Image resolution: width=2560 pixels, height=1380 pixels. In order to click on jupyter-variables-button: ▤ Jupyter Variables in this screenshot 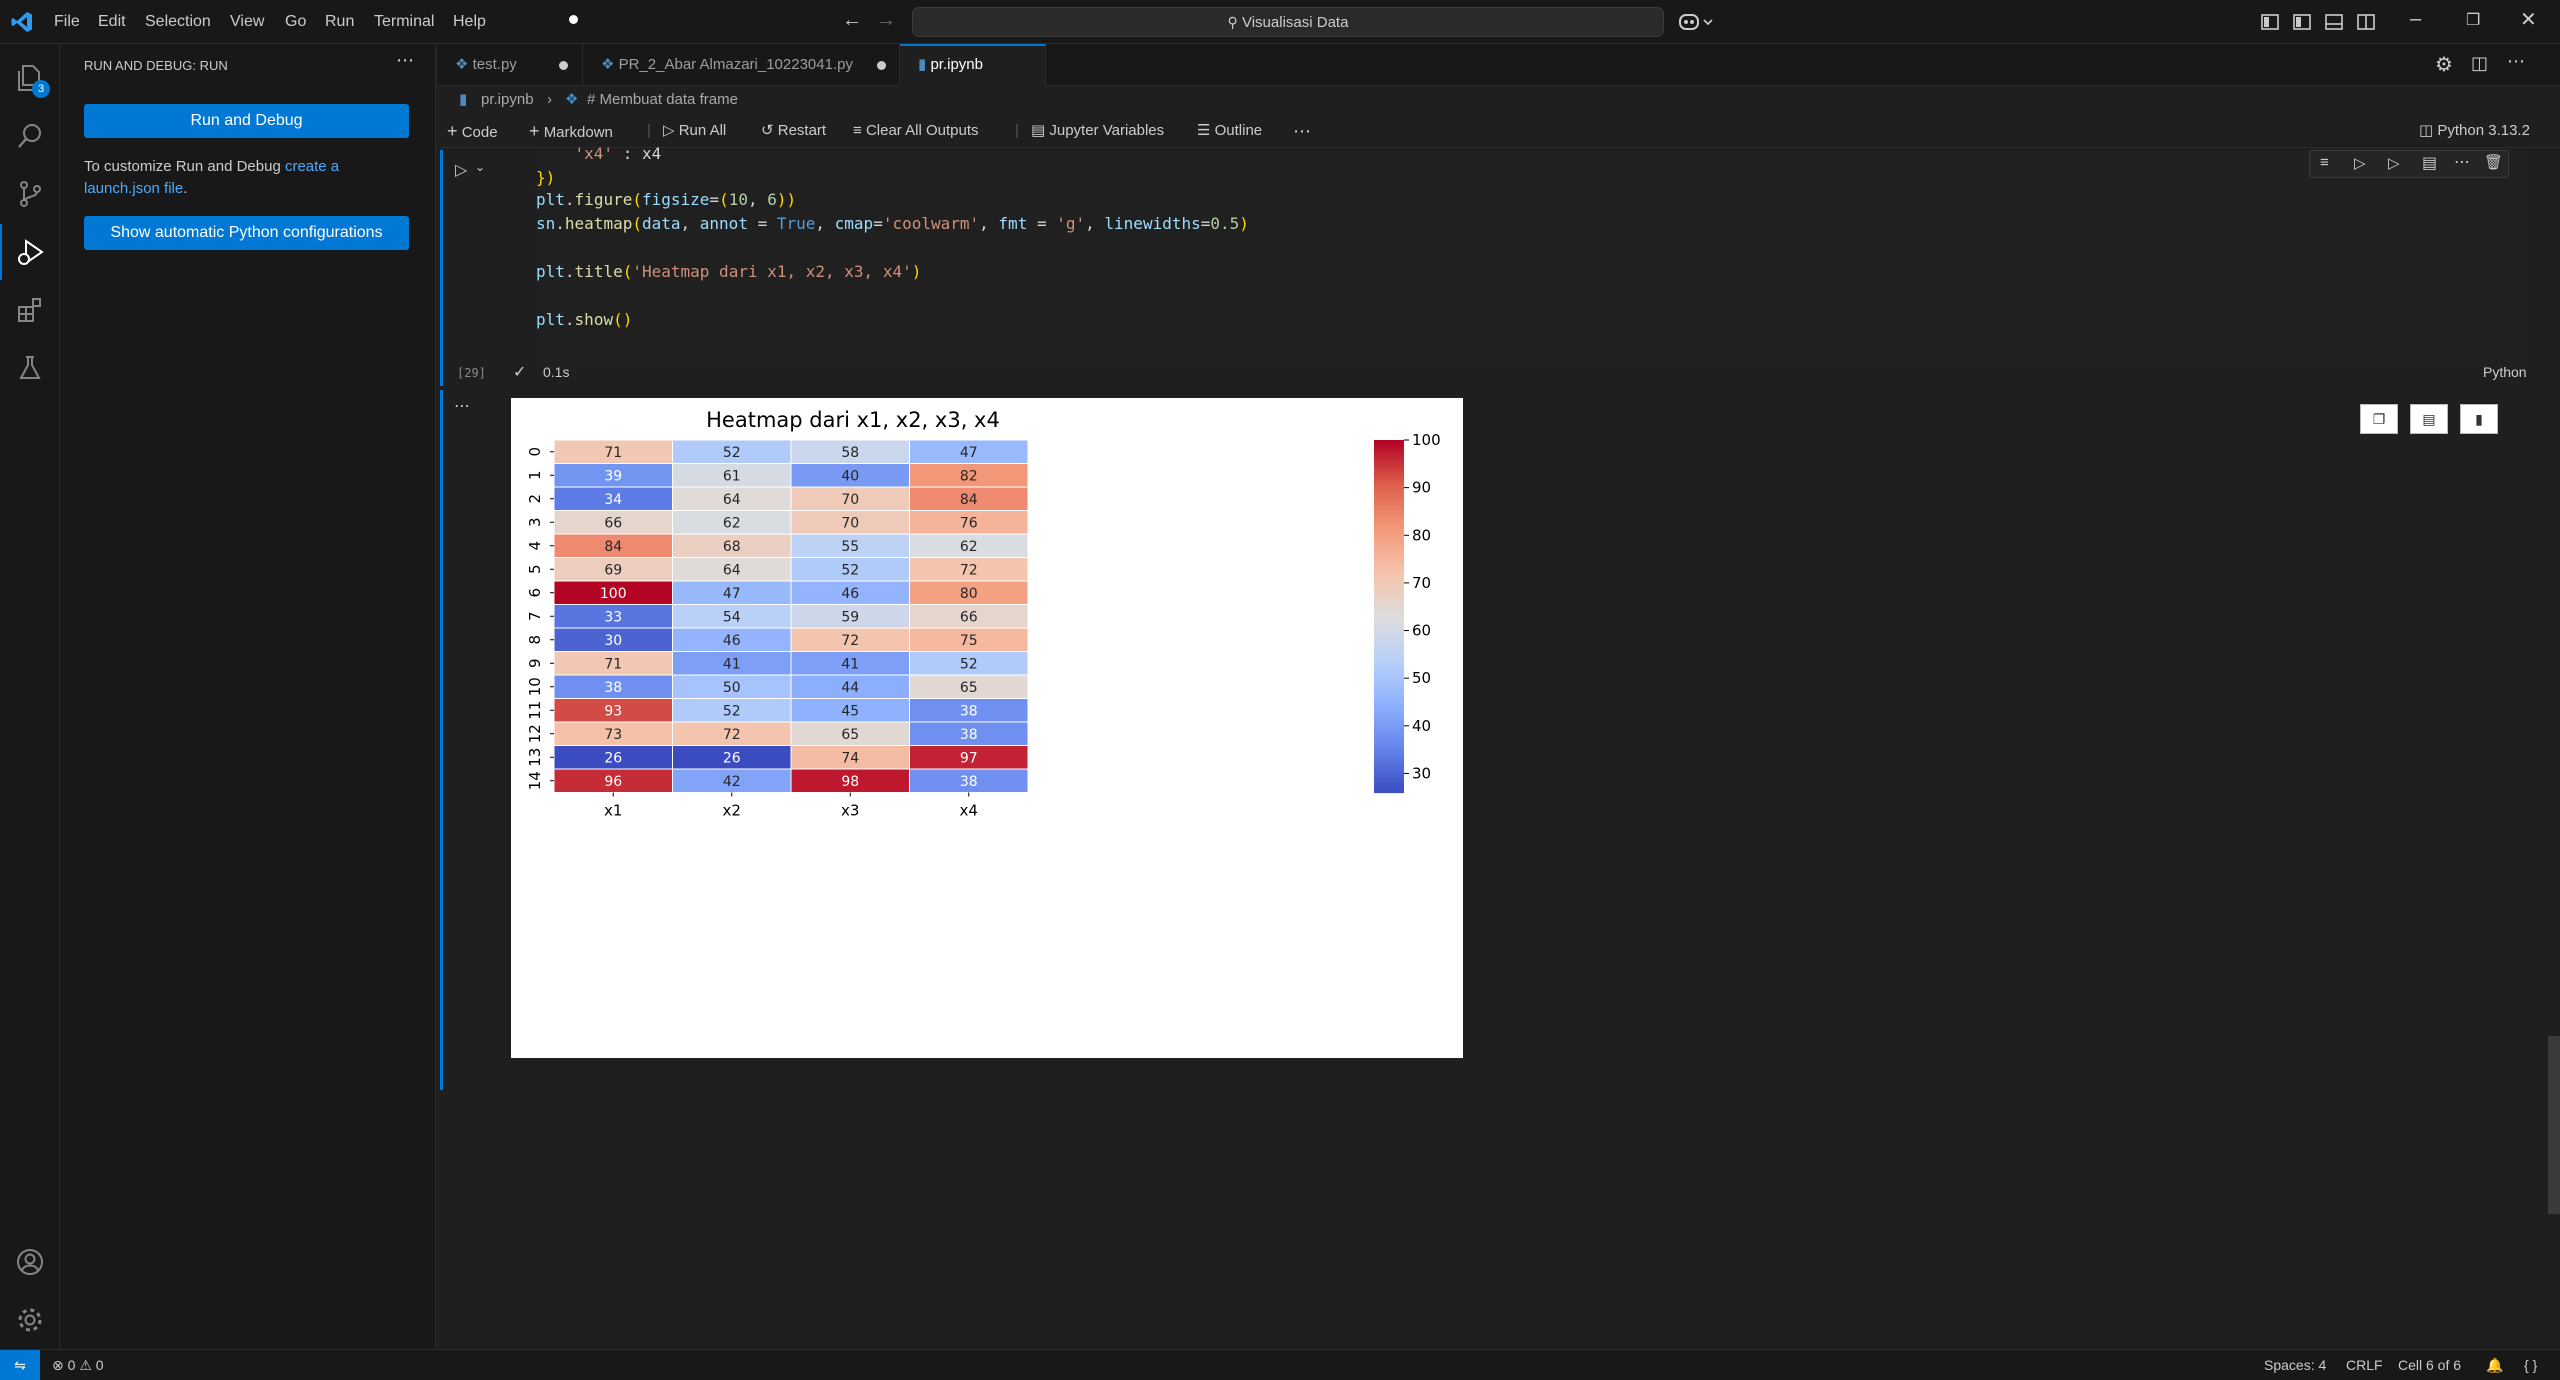, I will do `click(1097, 131)`.